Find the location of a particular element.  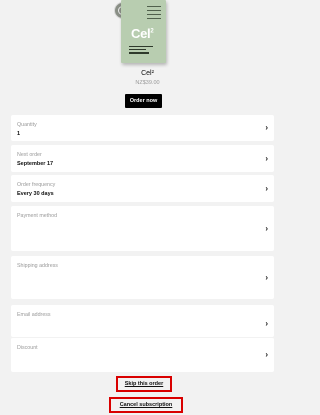

skip-order-highlight: Skip this order is located at coordinates (144, 384).